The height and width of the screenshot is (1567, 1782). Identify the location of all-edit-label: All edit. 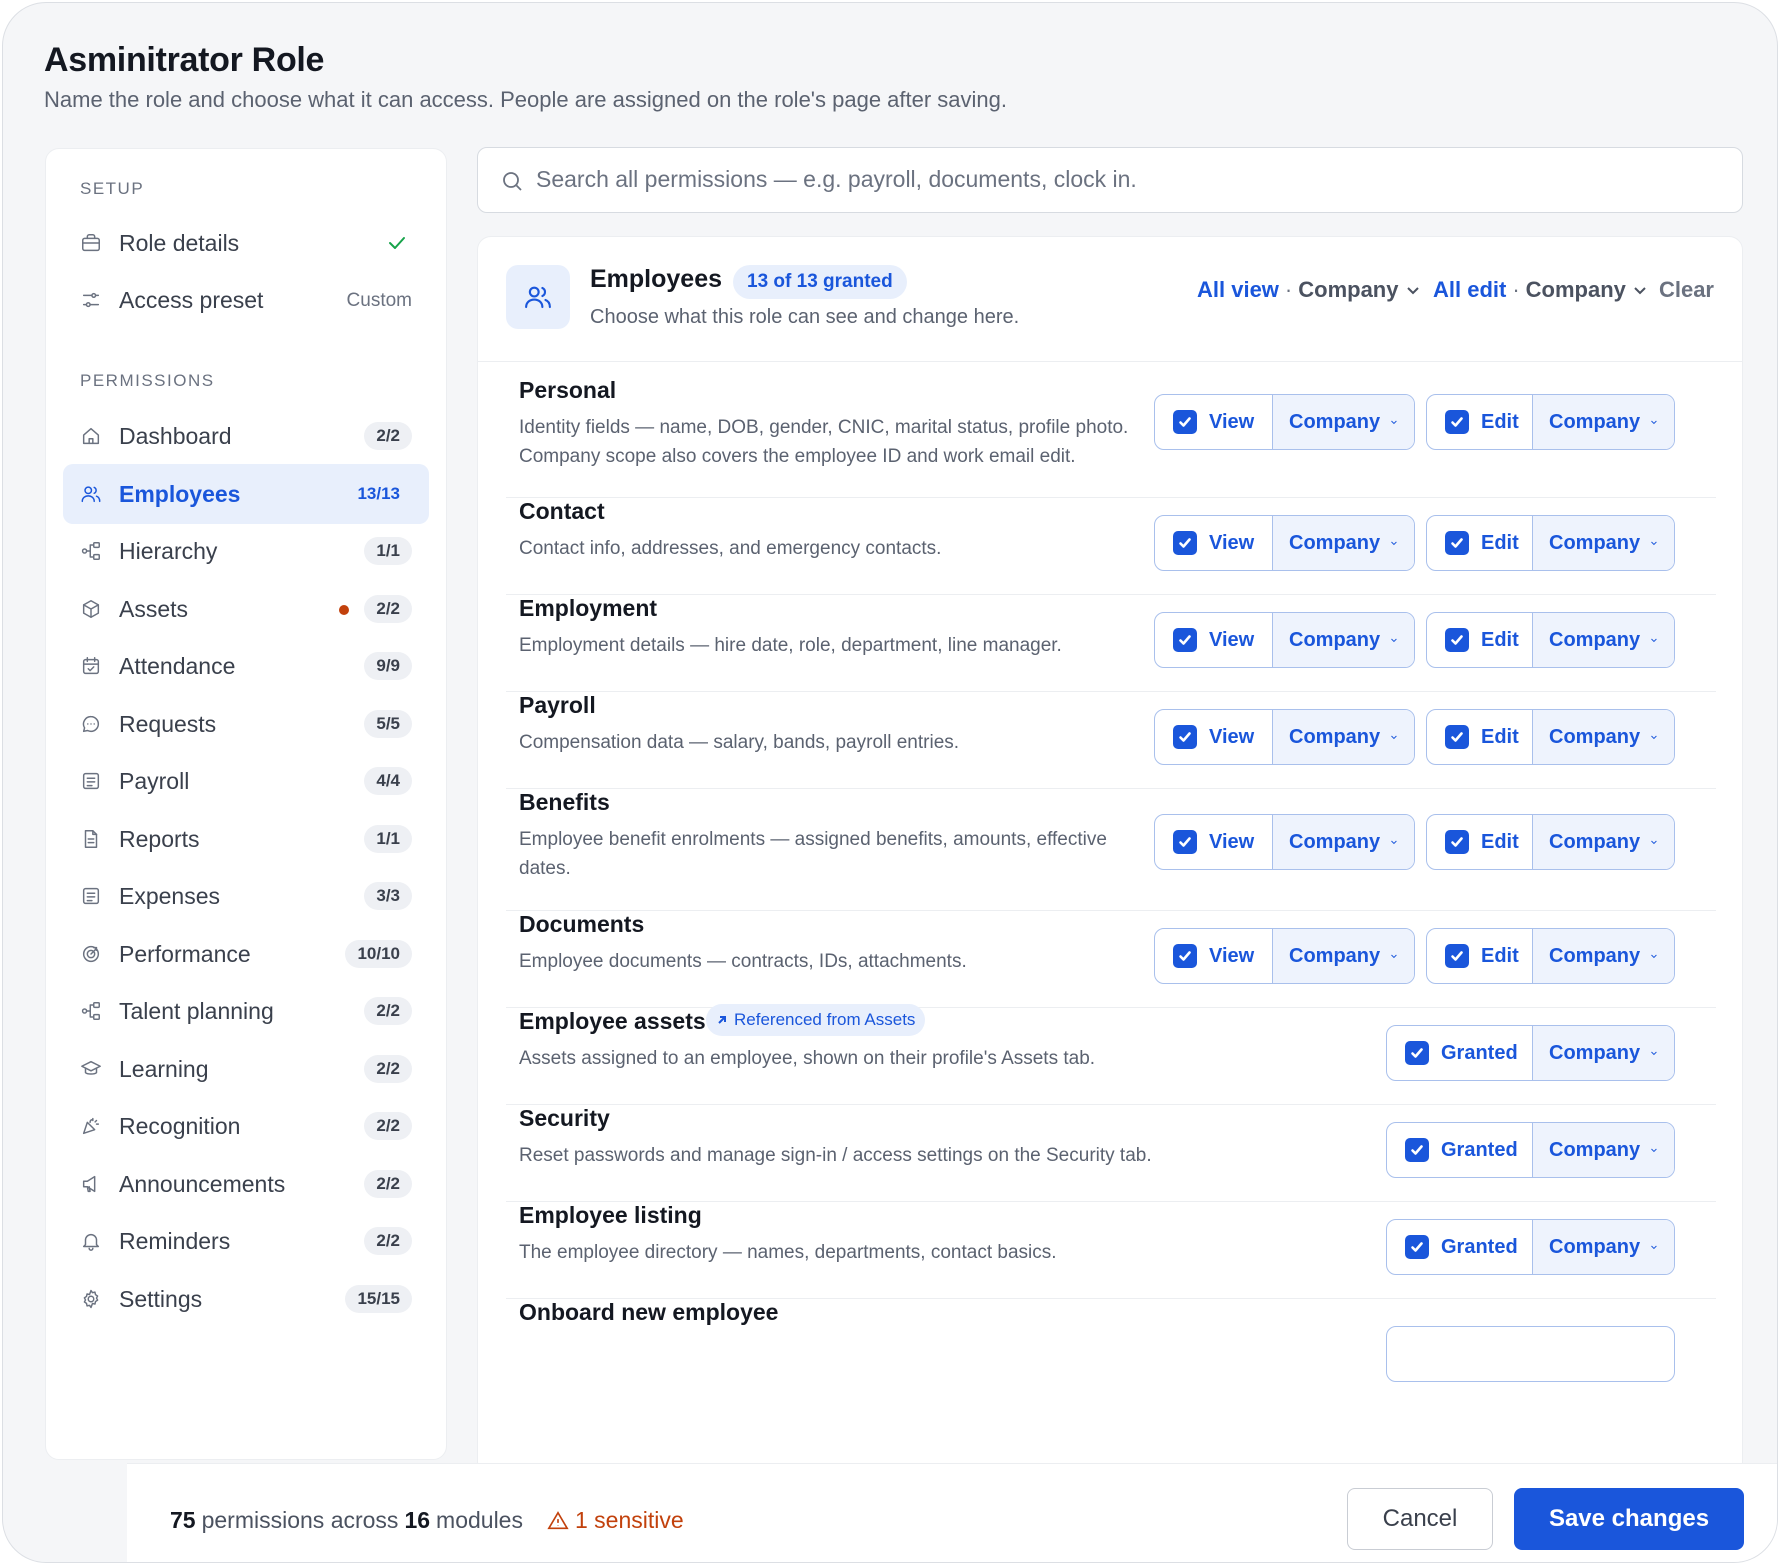
(1470, 289).